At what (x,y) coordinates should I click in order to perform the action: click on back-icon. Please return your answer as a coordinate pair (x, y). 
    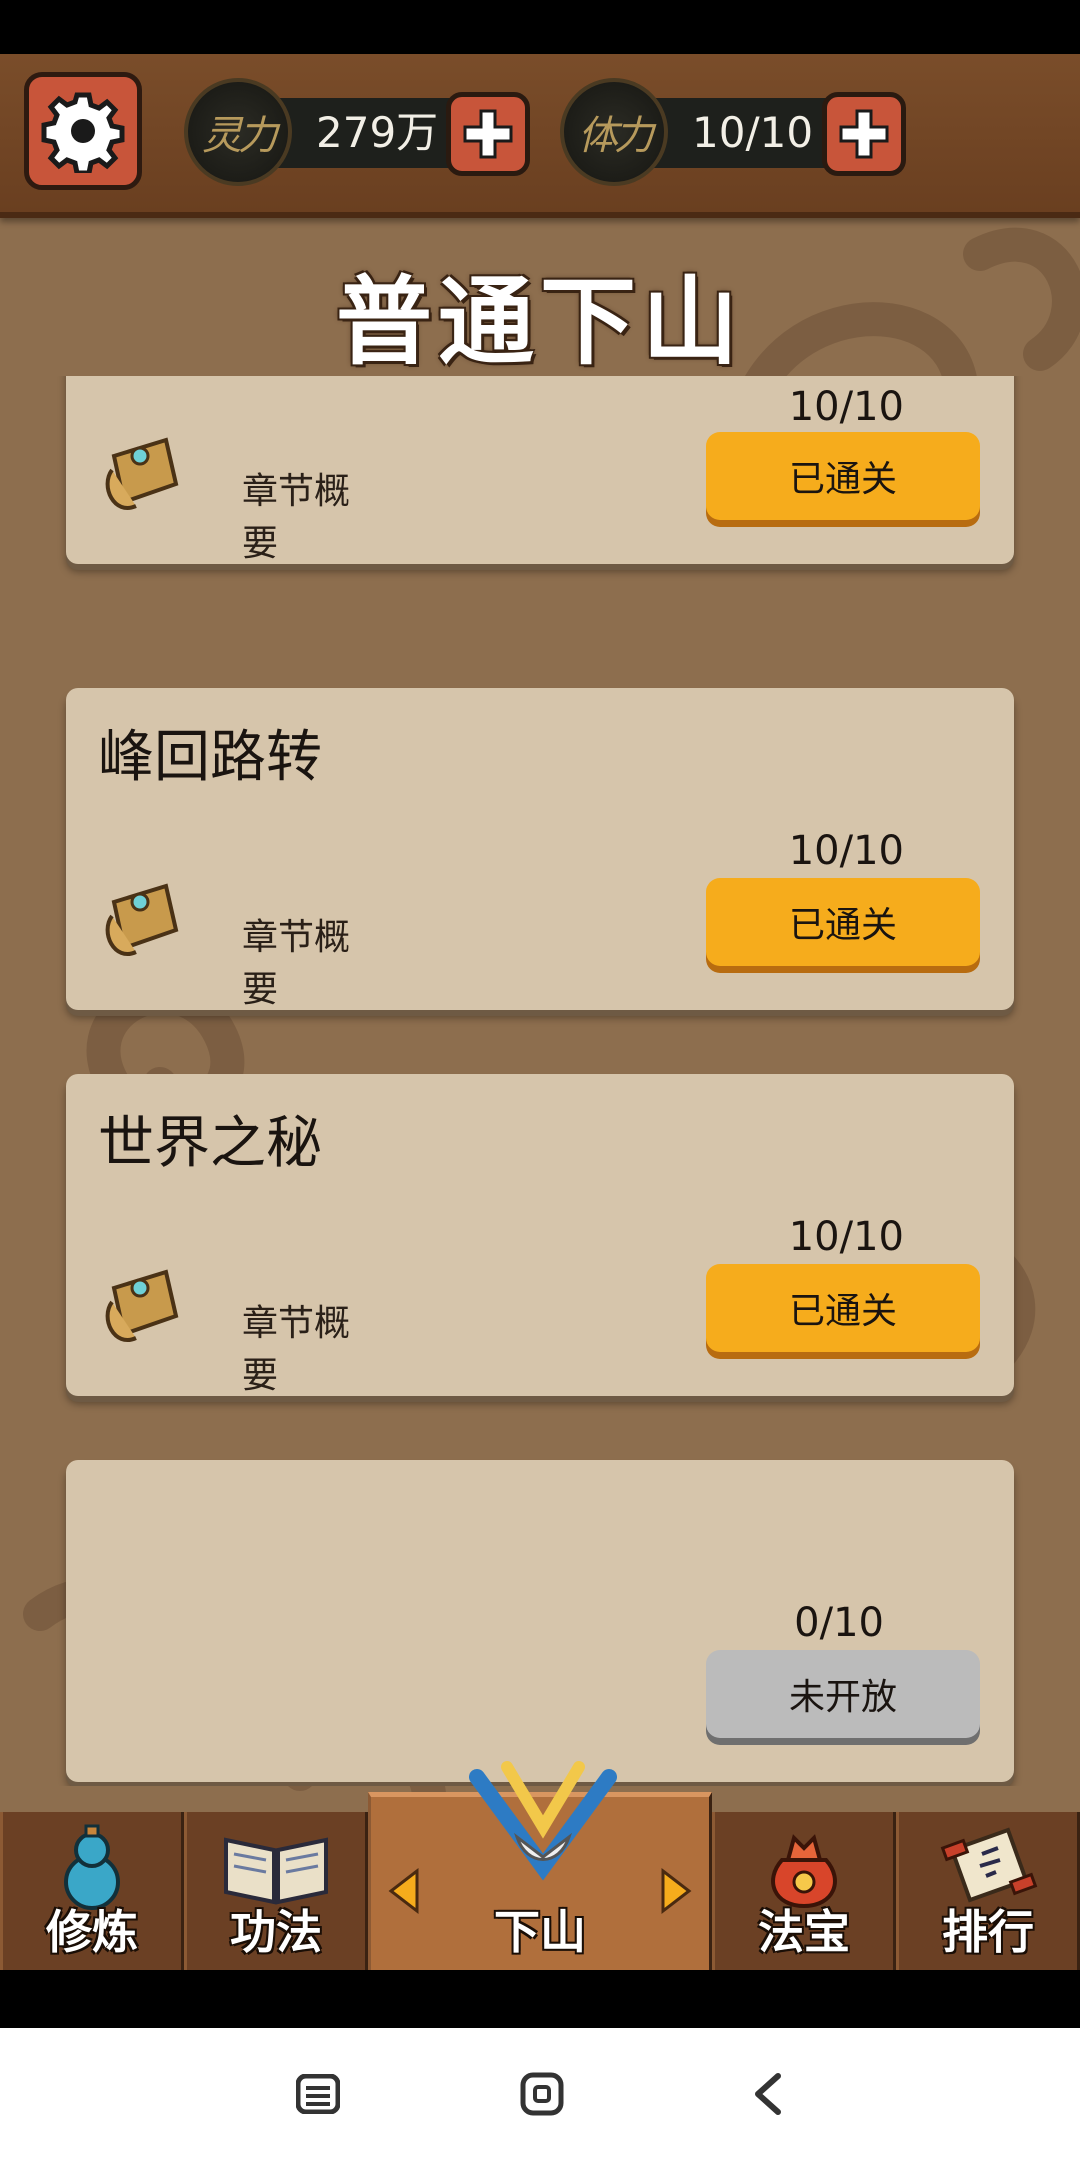
    Looking at the image, I should click on (768, 2094).